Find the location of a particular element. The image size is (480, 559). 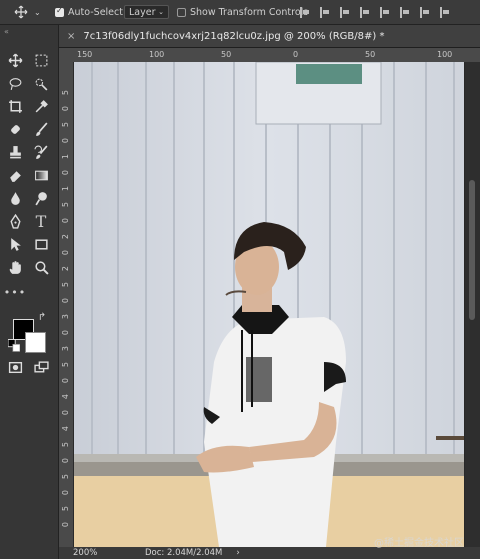

background-color-swatch is located at coordinates (35, 342).